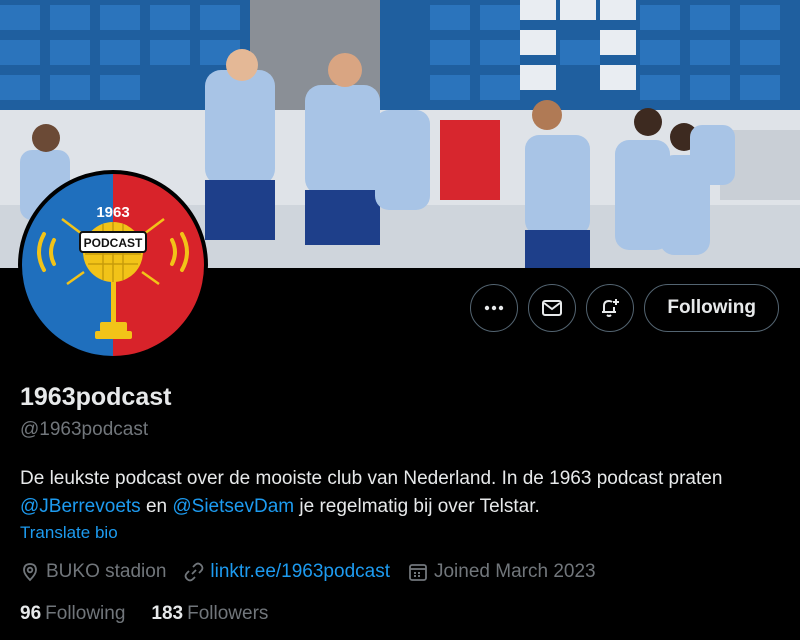  Describe the element at coordinates (167, 613) in the screenshot. I see `followers-count: 183` at that location.